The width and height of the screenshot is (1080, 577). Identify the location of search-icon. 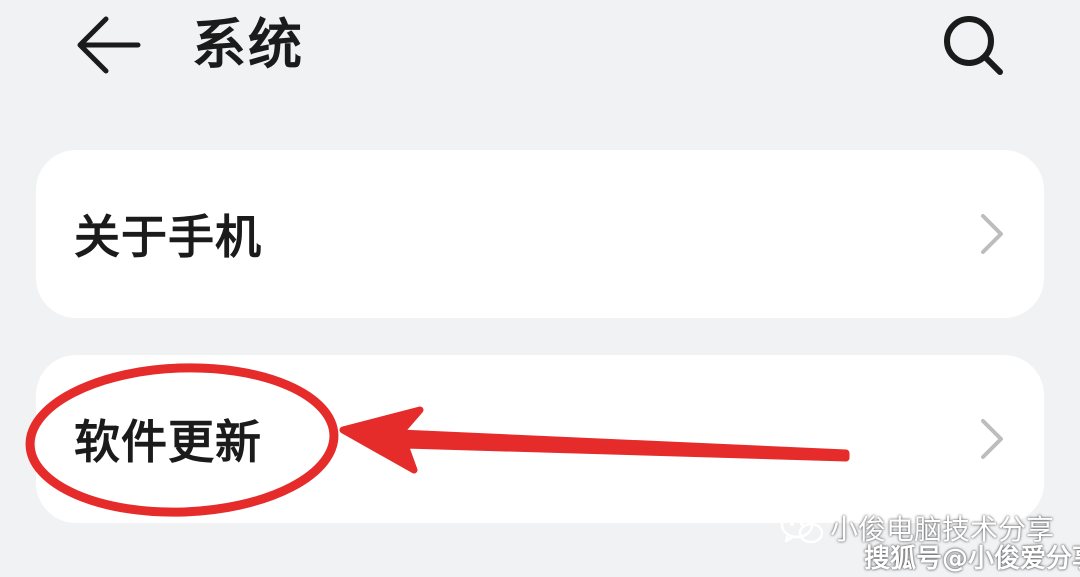
(973, 45).